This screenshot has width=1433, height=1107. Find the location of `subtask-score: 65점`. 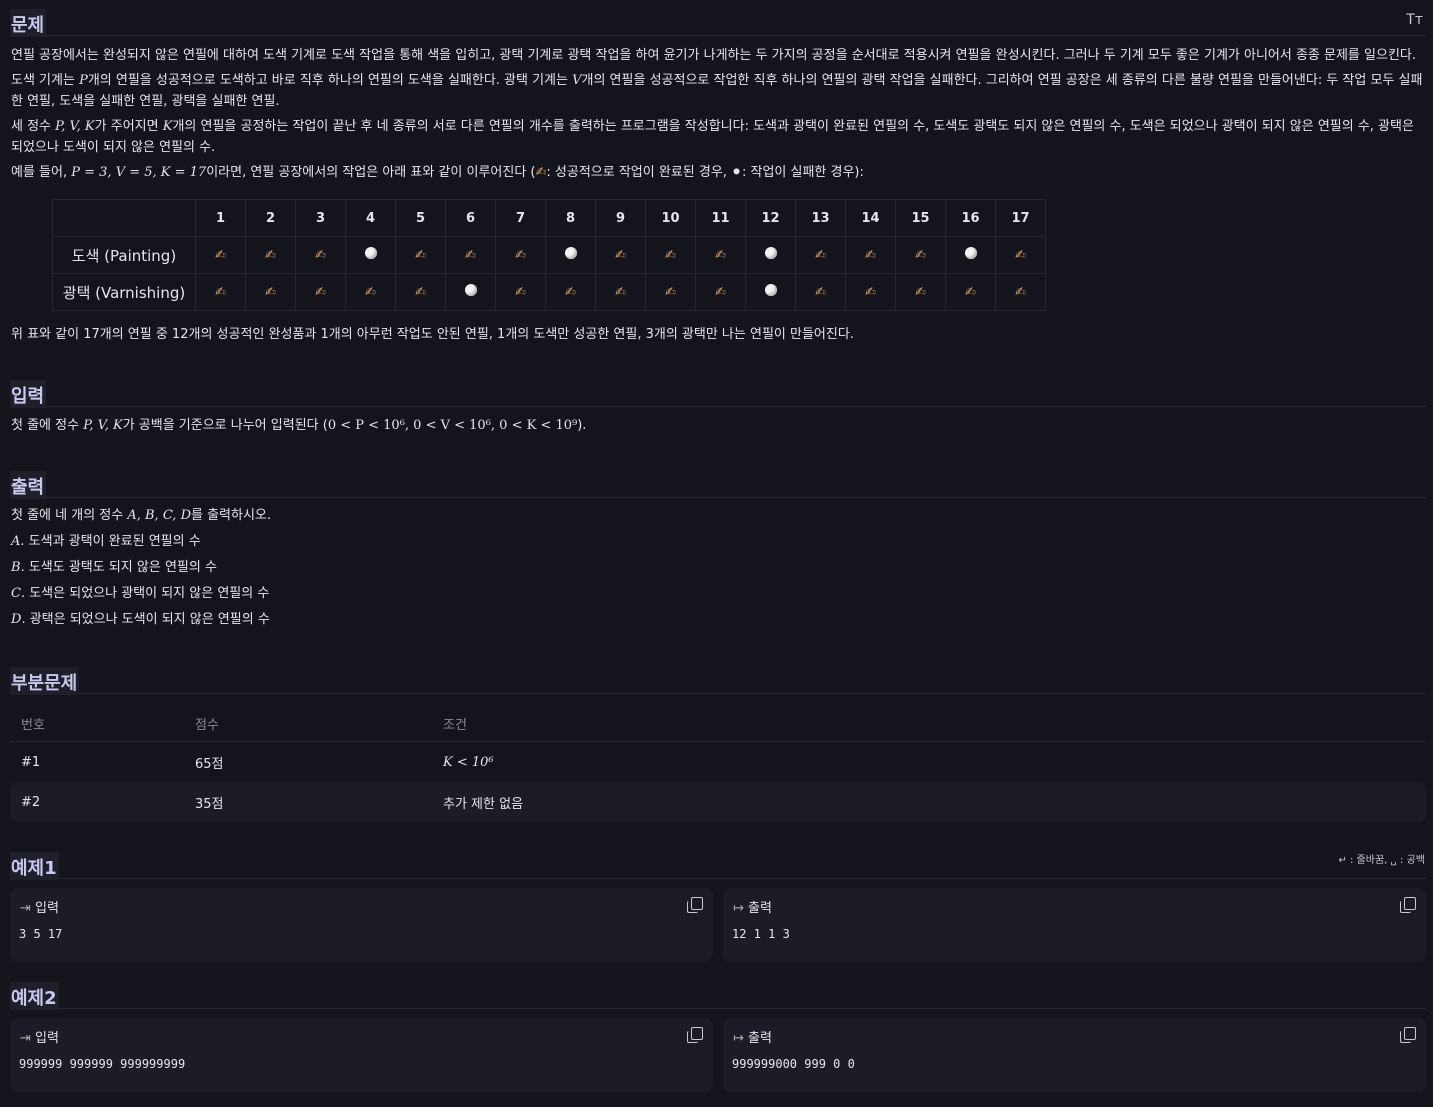

subtask-score: 65점 is located at coordinates (209, 764).